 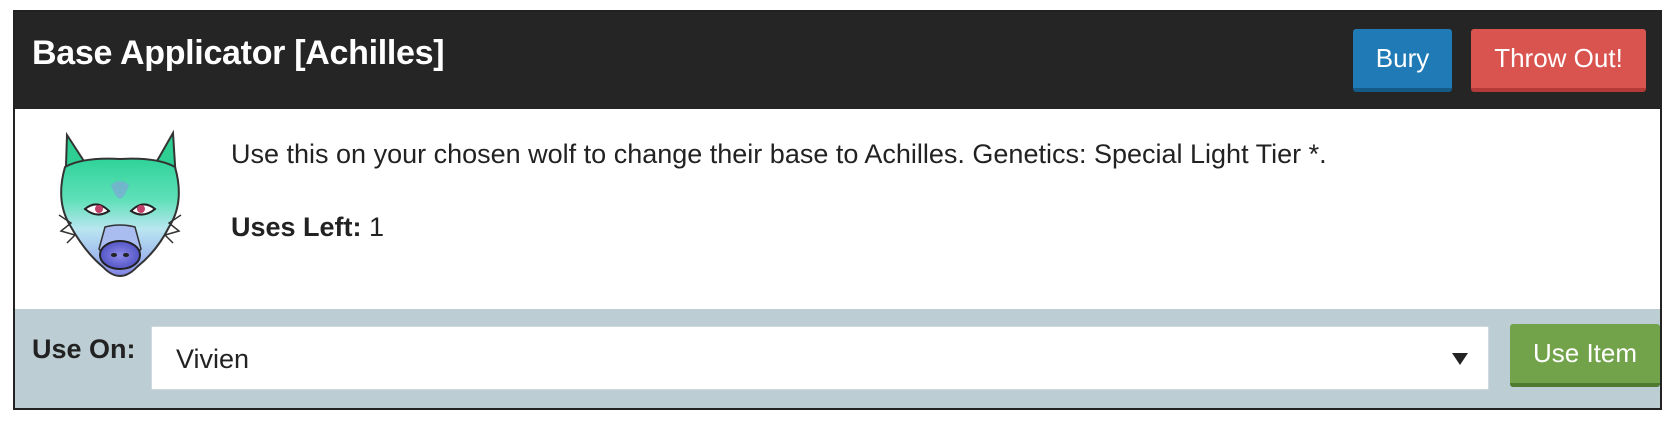 What do you see at coordinates (820, 358) in the screenshot?
I see `wolf-select: Vivien` at bounding box center [820, 358].